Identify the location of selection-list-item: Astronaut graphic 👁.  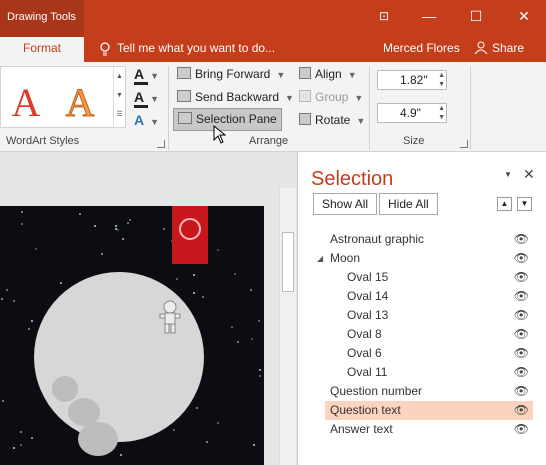
(429, 239).